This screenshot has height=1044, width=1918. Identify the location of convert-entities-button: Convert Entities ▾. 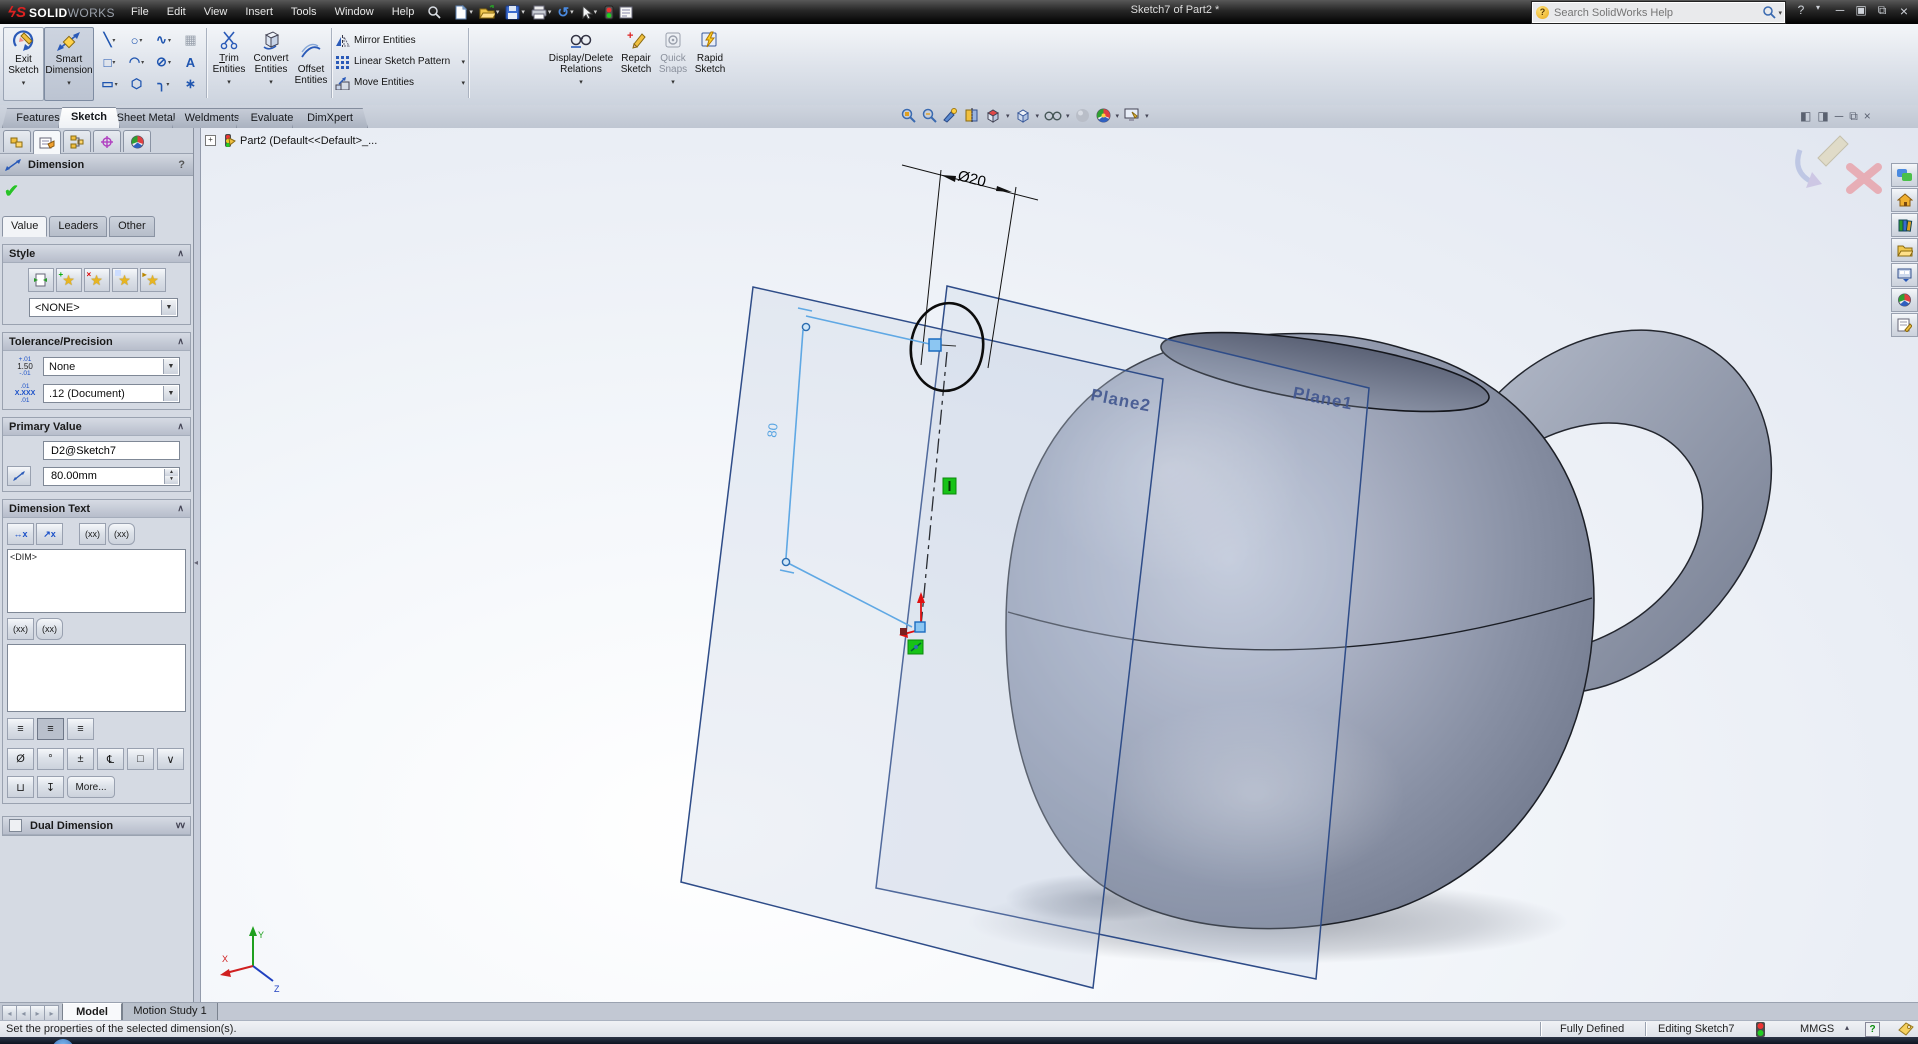
(271, 63).